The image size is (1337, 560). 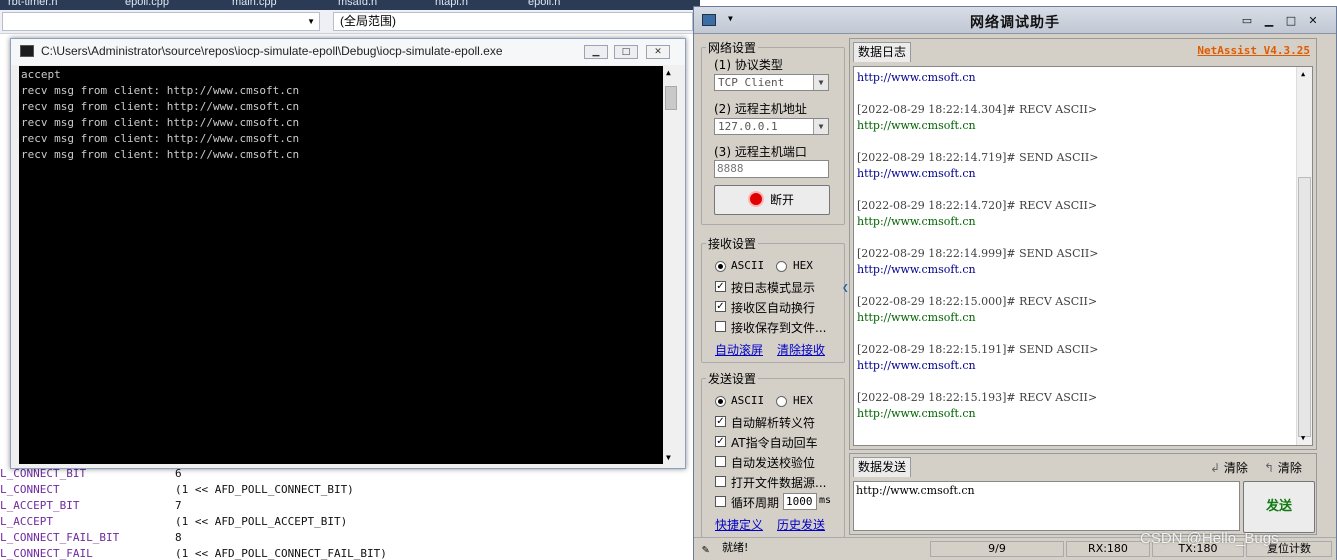 I want to click on clear-history-button: ↰ 清除, so click(x=1283, y=467).